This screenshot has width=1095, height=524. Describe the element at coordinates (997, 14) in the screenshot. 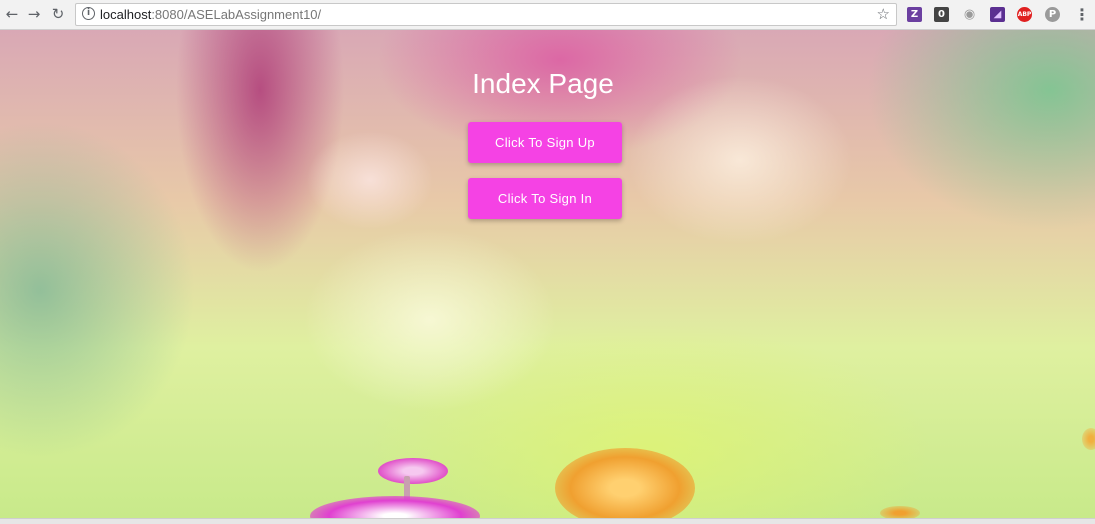

I see `purple-extension-icon: ◢` at that location.